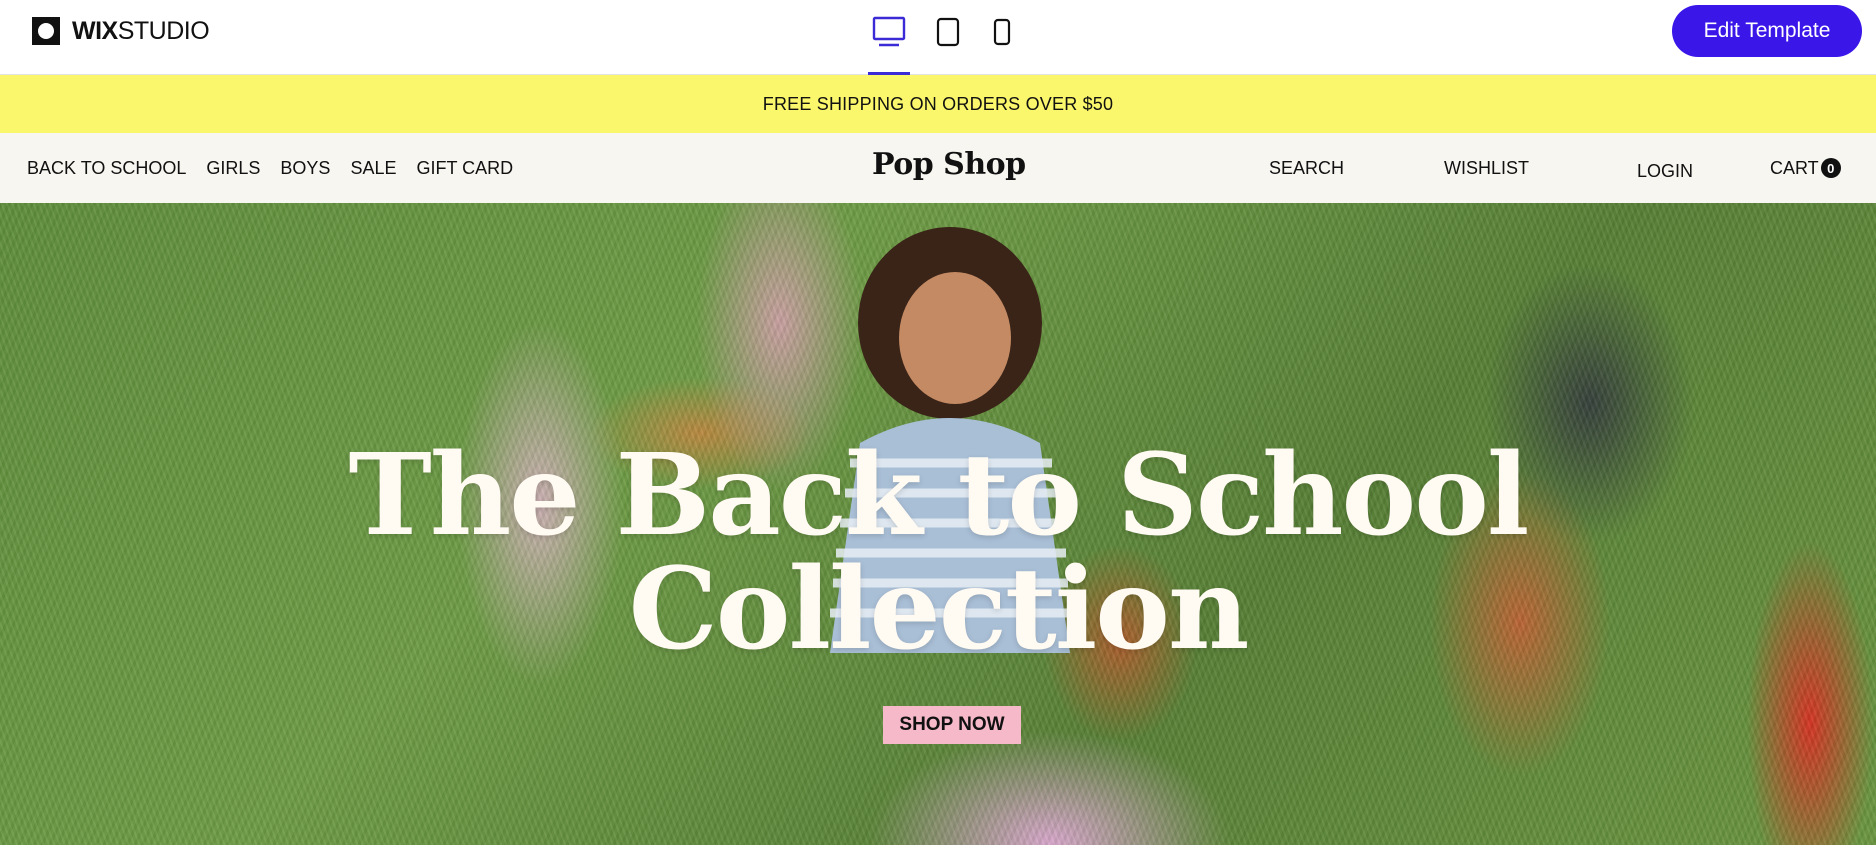 The height and width of the screenshot is (845, 1876). I want to click on hero-title-line-2: Collection, so click(939, 609).